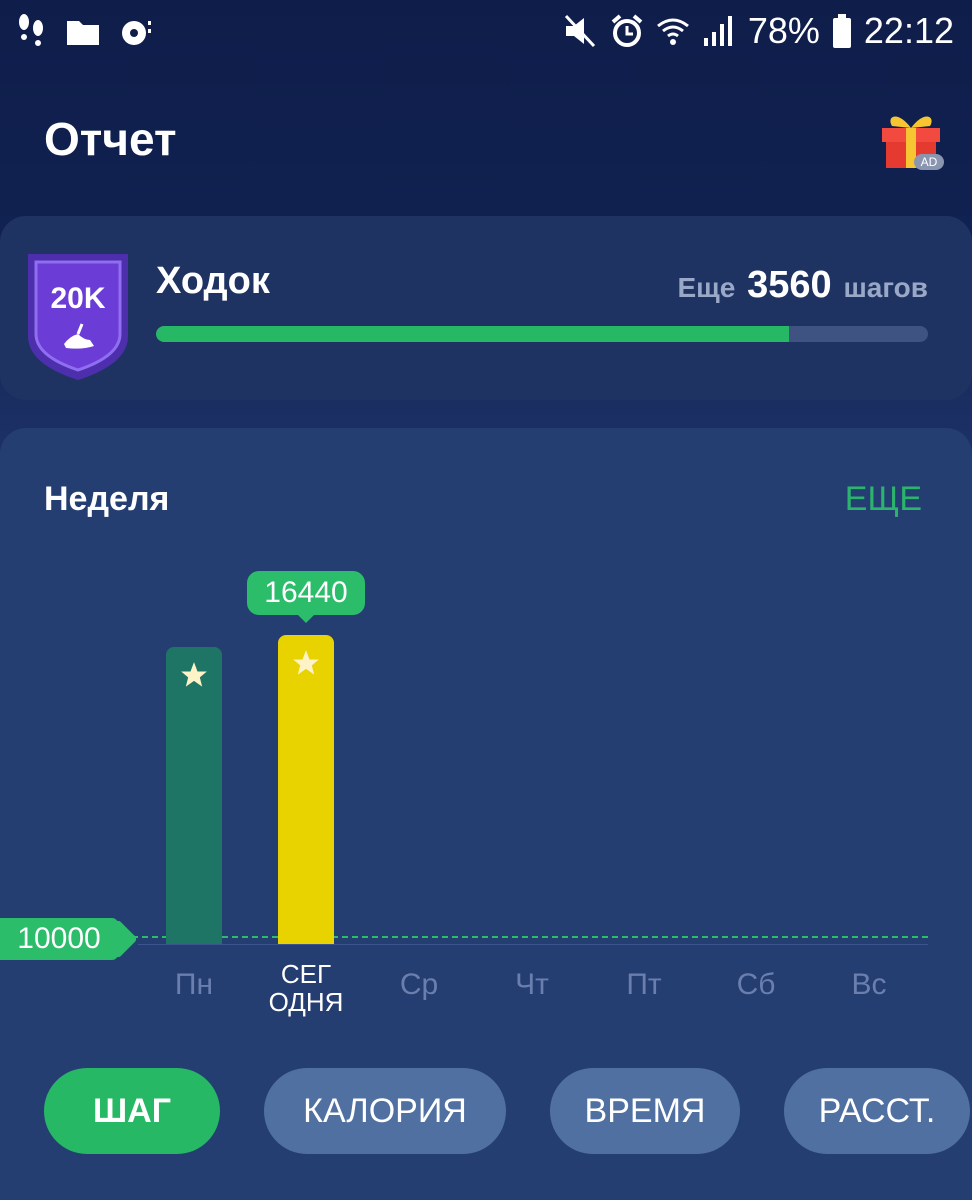 This screenshot has height=1200, width=972. What do you see at coordinates (306, 597) in the screenshot?
I see `bar-value-tooltip: 16440` at bounding box center [306, 597].